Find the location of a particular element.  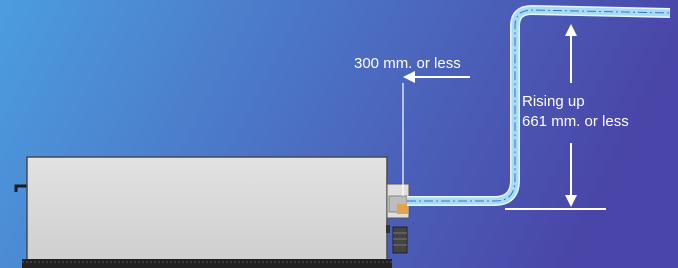

horizontal-distance-label: 300 mm. or less is located at coordinates (407, 63).